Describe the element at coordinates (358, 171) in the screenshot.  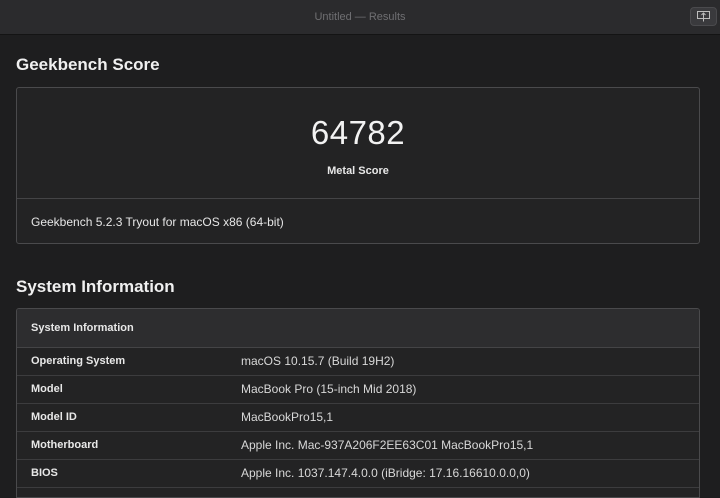
I see `score-label: Metal Score` at that location.